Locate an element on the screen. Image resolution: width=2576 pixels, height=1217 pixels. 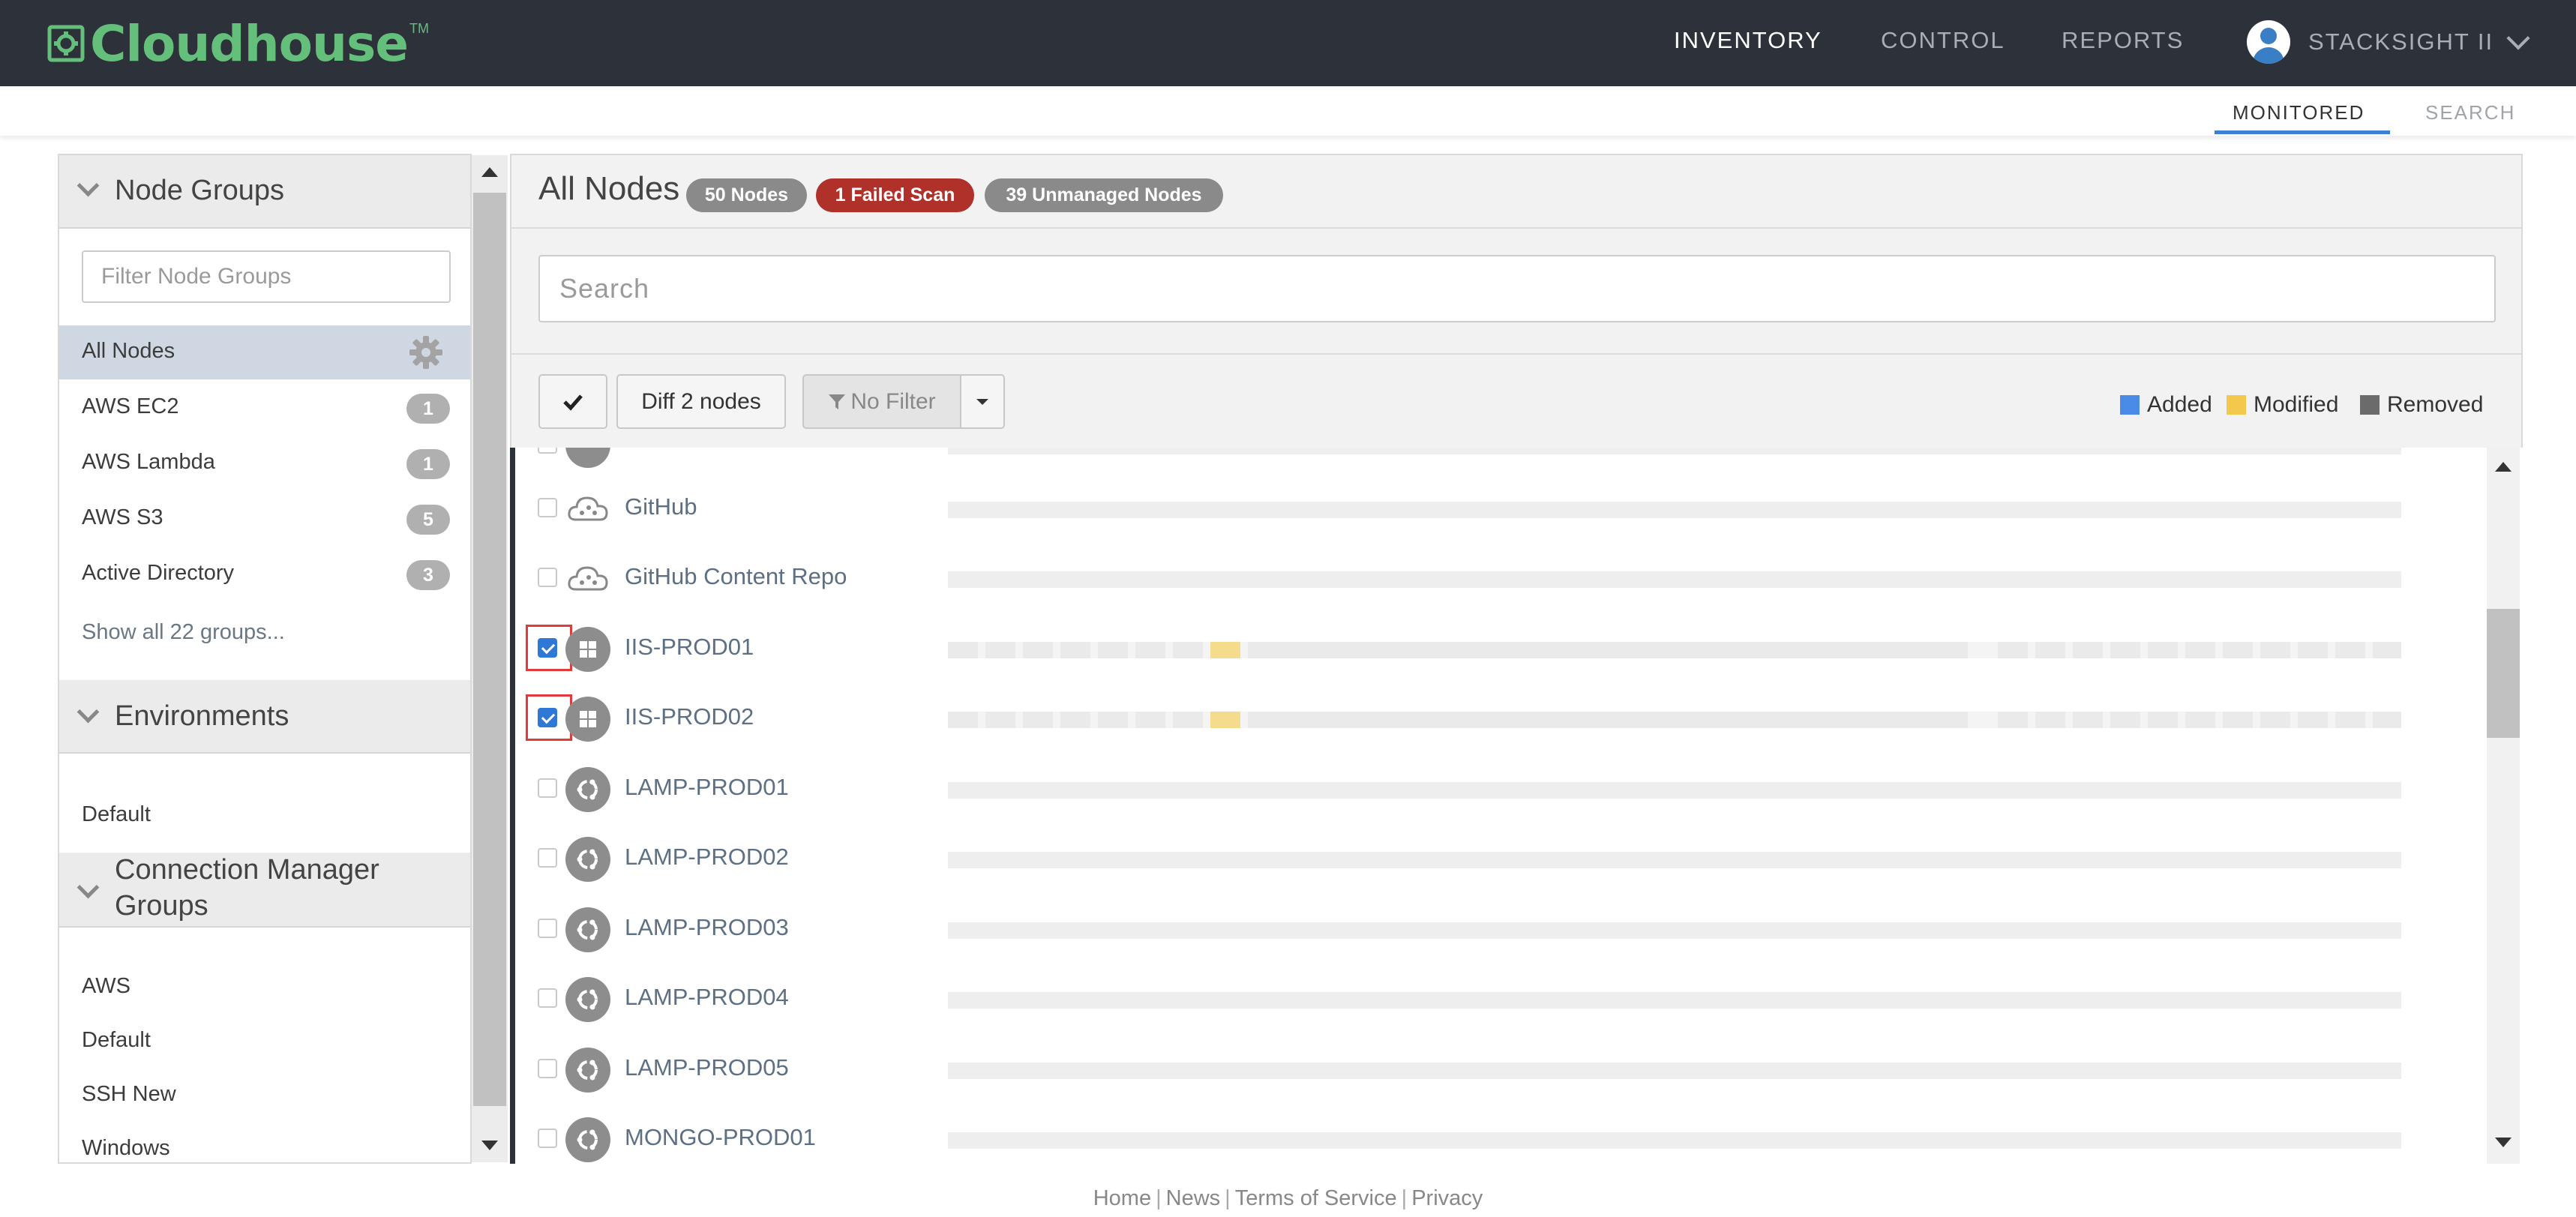
checkmark-icon is located at coordinates (573, 402).